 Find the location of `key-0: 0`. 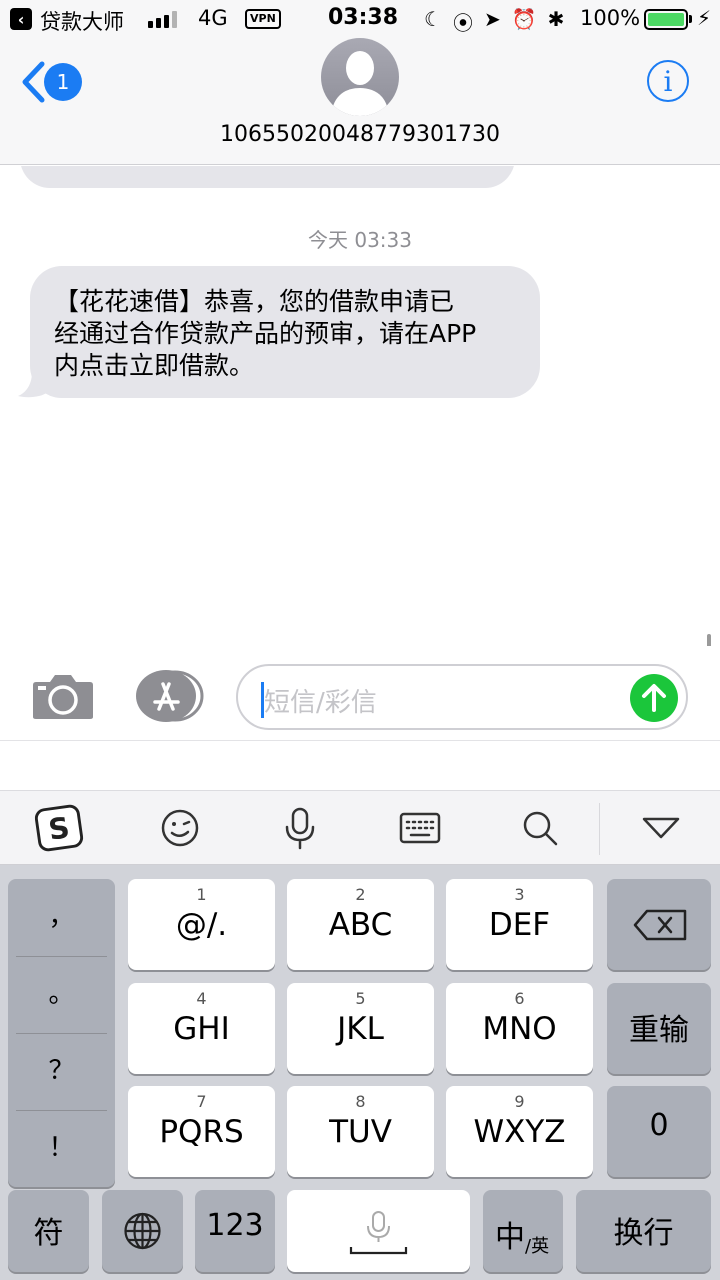

key-0: 0 is located at coordinates (659, 1131).